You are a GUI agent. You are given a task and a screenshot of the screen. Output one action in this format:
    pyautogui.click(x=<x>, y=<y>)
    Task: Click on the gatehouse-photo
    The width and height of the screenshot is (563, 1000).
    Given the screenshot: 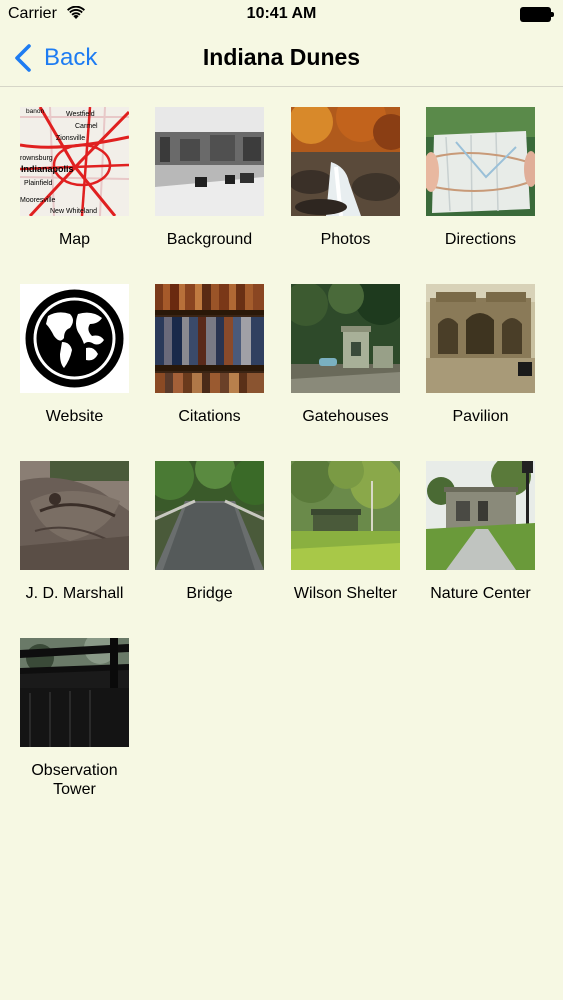 What is the action you would take?
    pyautogui.click(x=345, y=338)
    